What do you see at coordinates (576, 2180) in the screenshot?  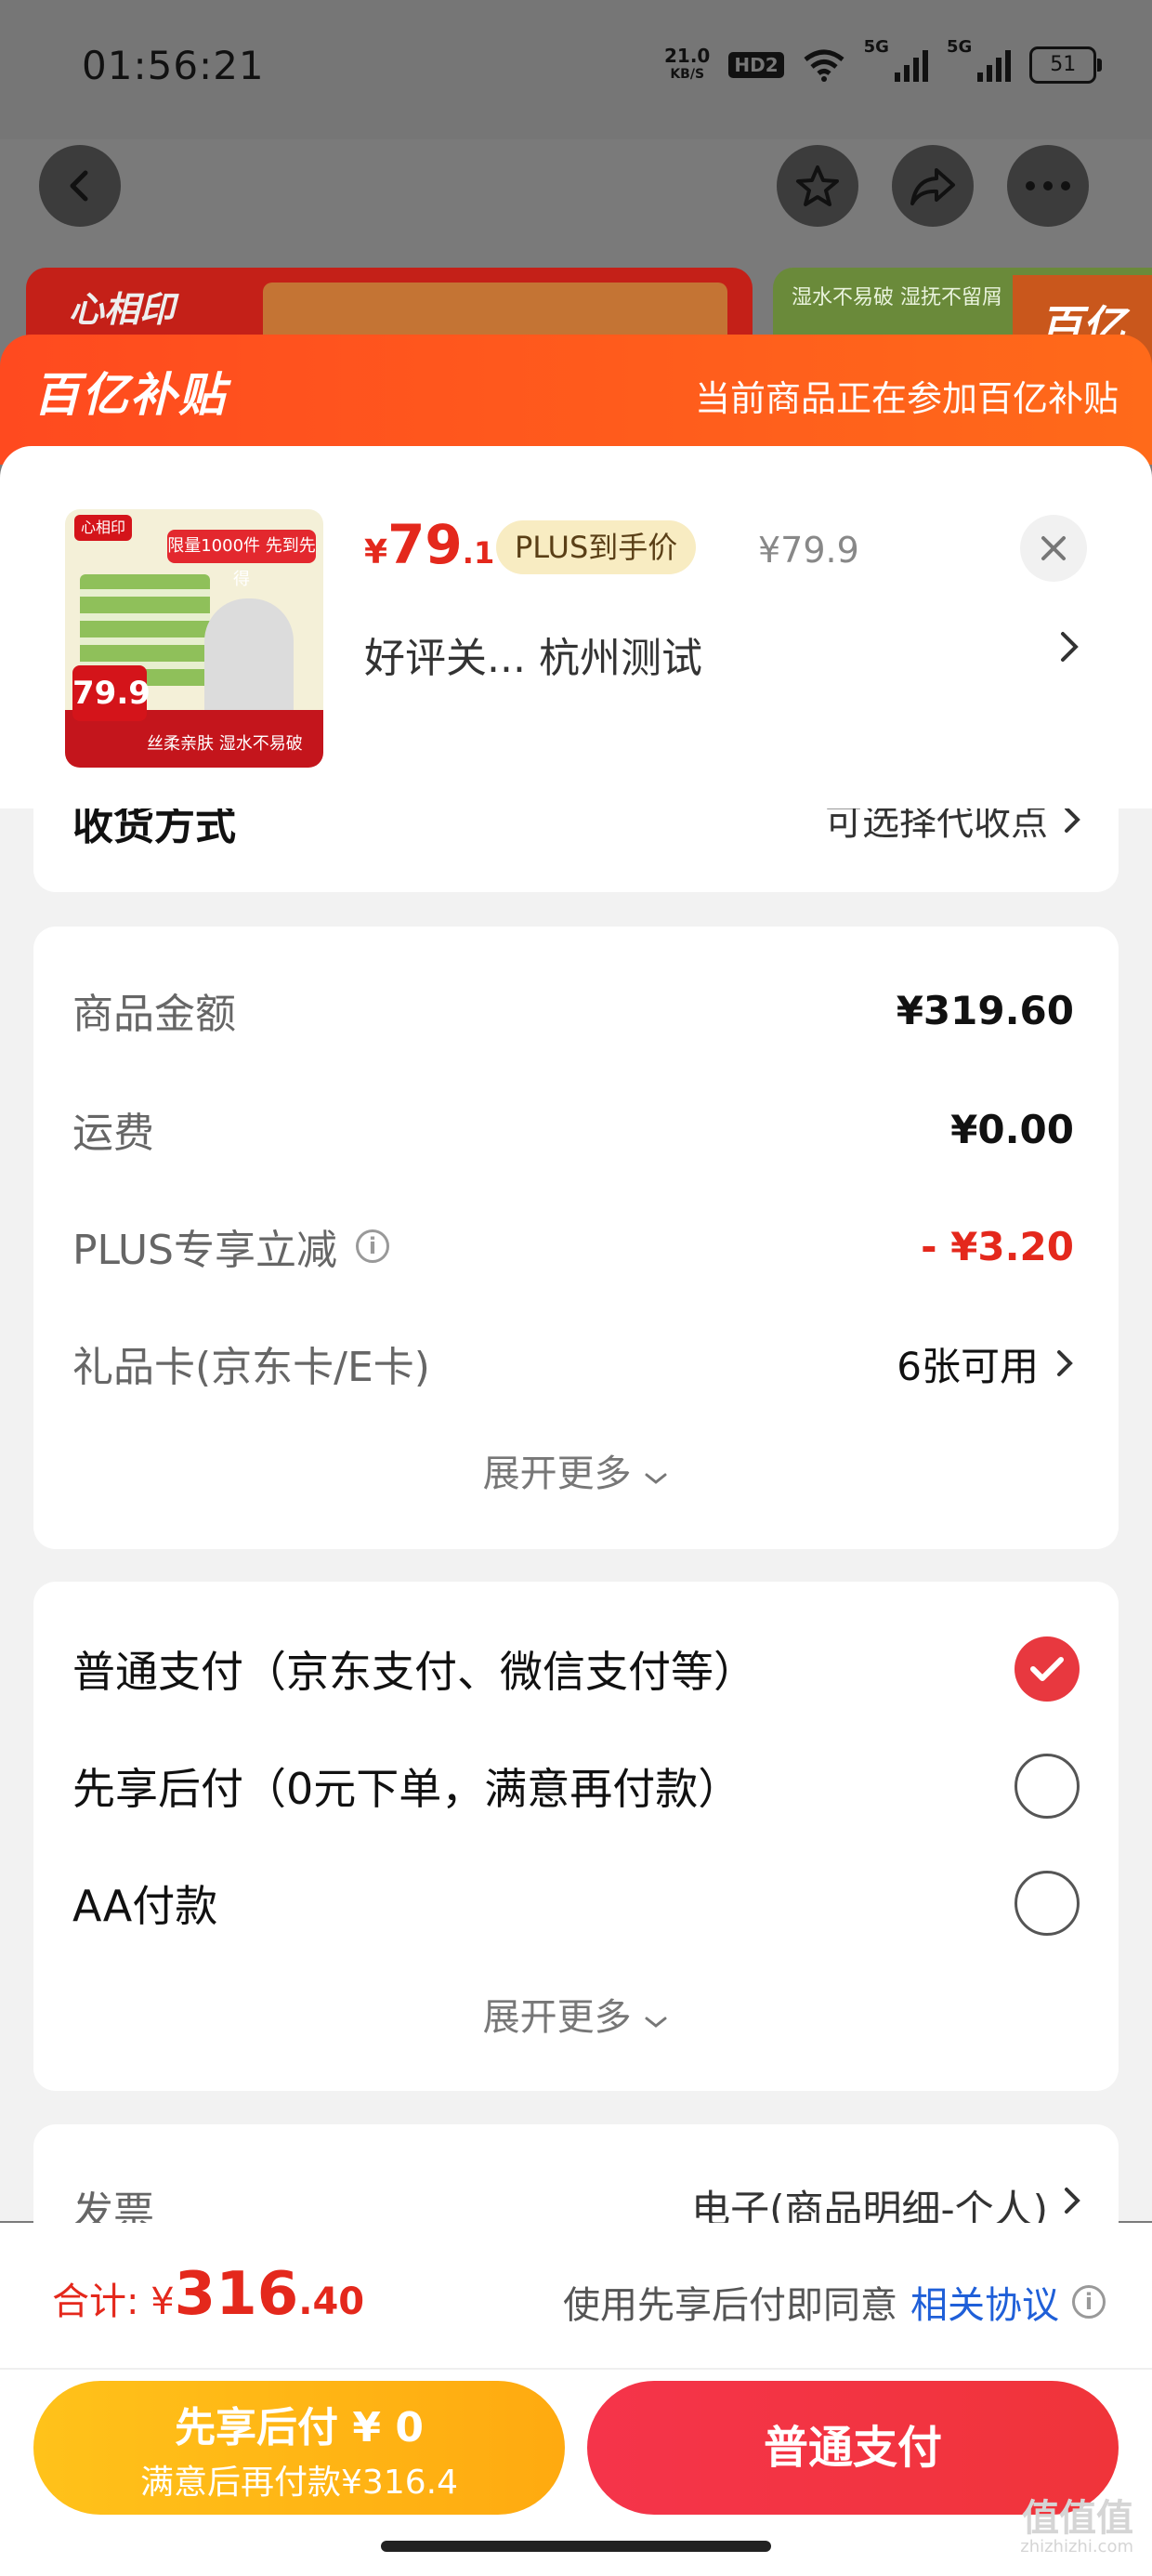 I see `invoice-card: 发票 电子(商品明细-个人)` at bounding box center [576, 2180].